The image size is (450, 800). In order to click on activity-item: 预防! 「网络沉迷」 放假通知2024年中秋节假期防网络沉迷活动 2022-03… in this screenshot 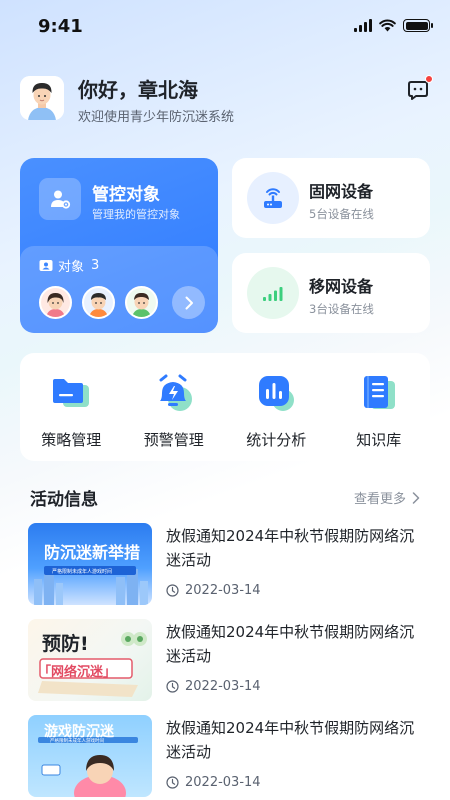, I will do `click(225, 660)`.